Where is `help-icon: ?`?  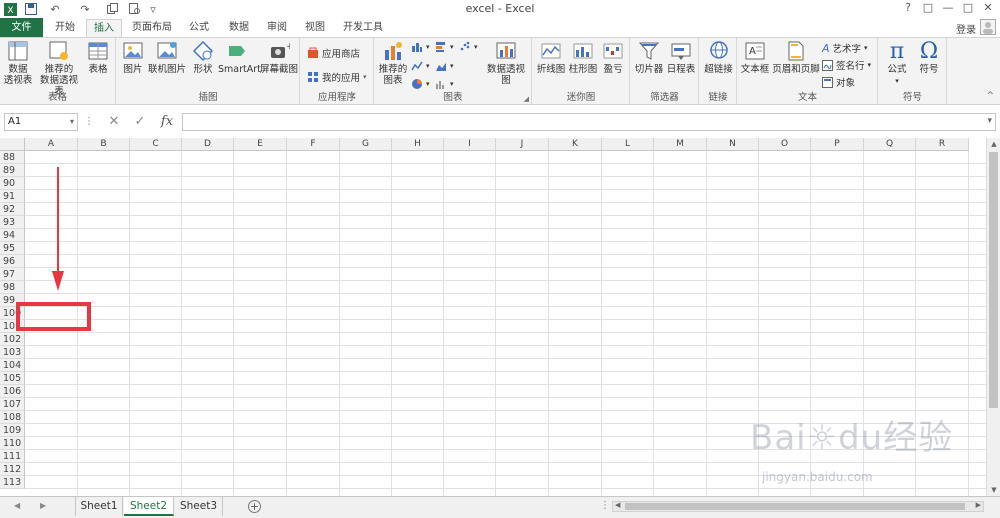
help-icon: ? is located at coordinates (908, 9).